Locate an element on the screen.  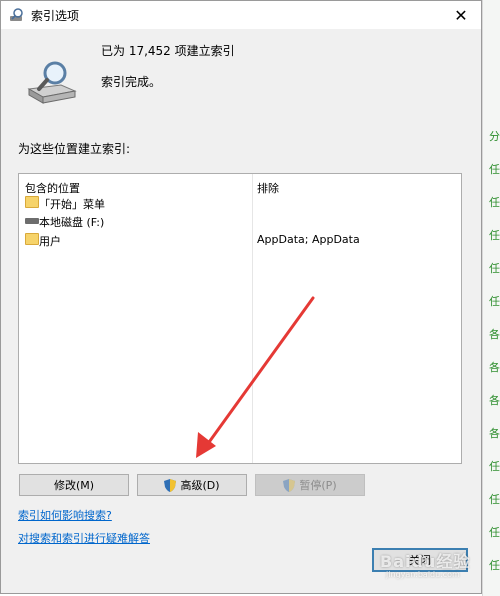
modify-button-label: 修改(M) is located at coordinates (74, 485).